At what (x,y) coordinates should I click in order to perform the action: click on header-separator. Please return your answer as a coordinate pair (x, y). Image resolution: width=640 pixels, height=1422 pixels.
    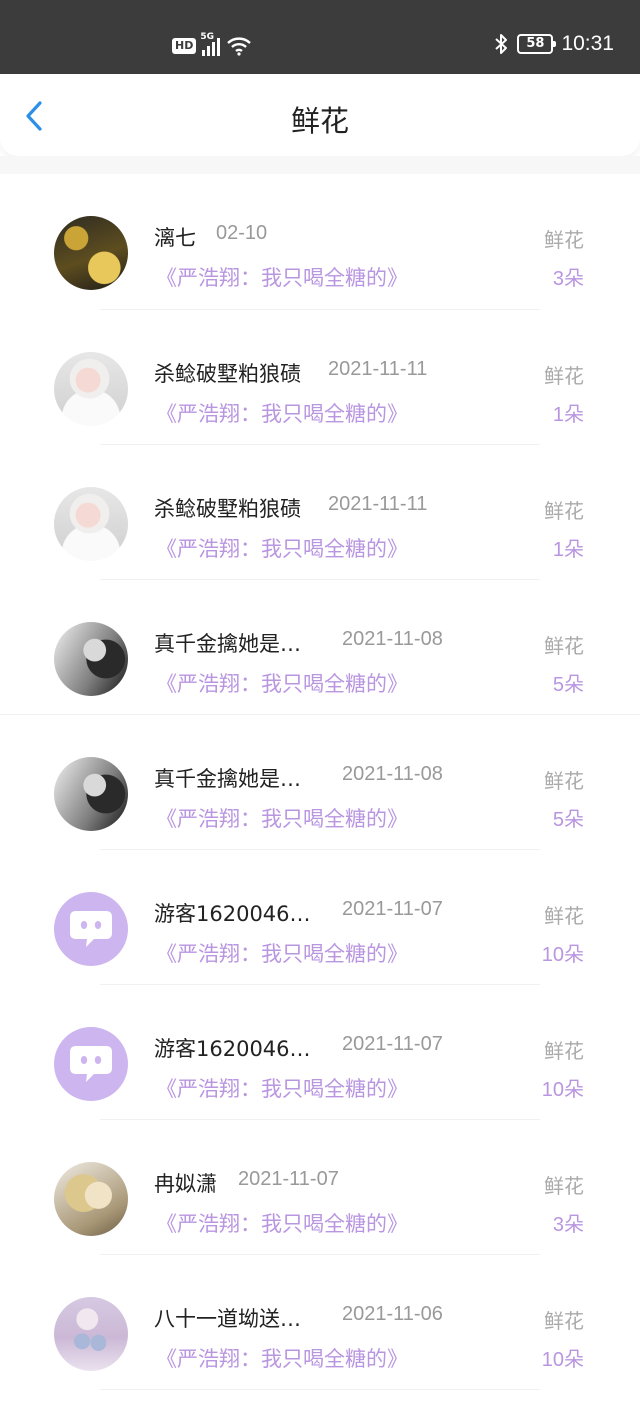
    Looking at the image, I should click on (320, 165).